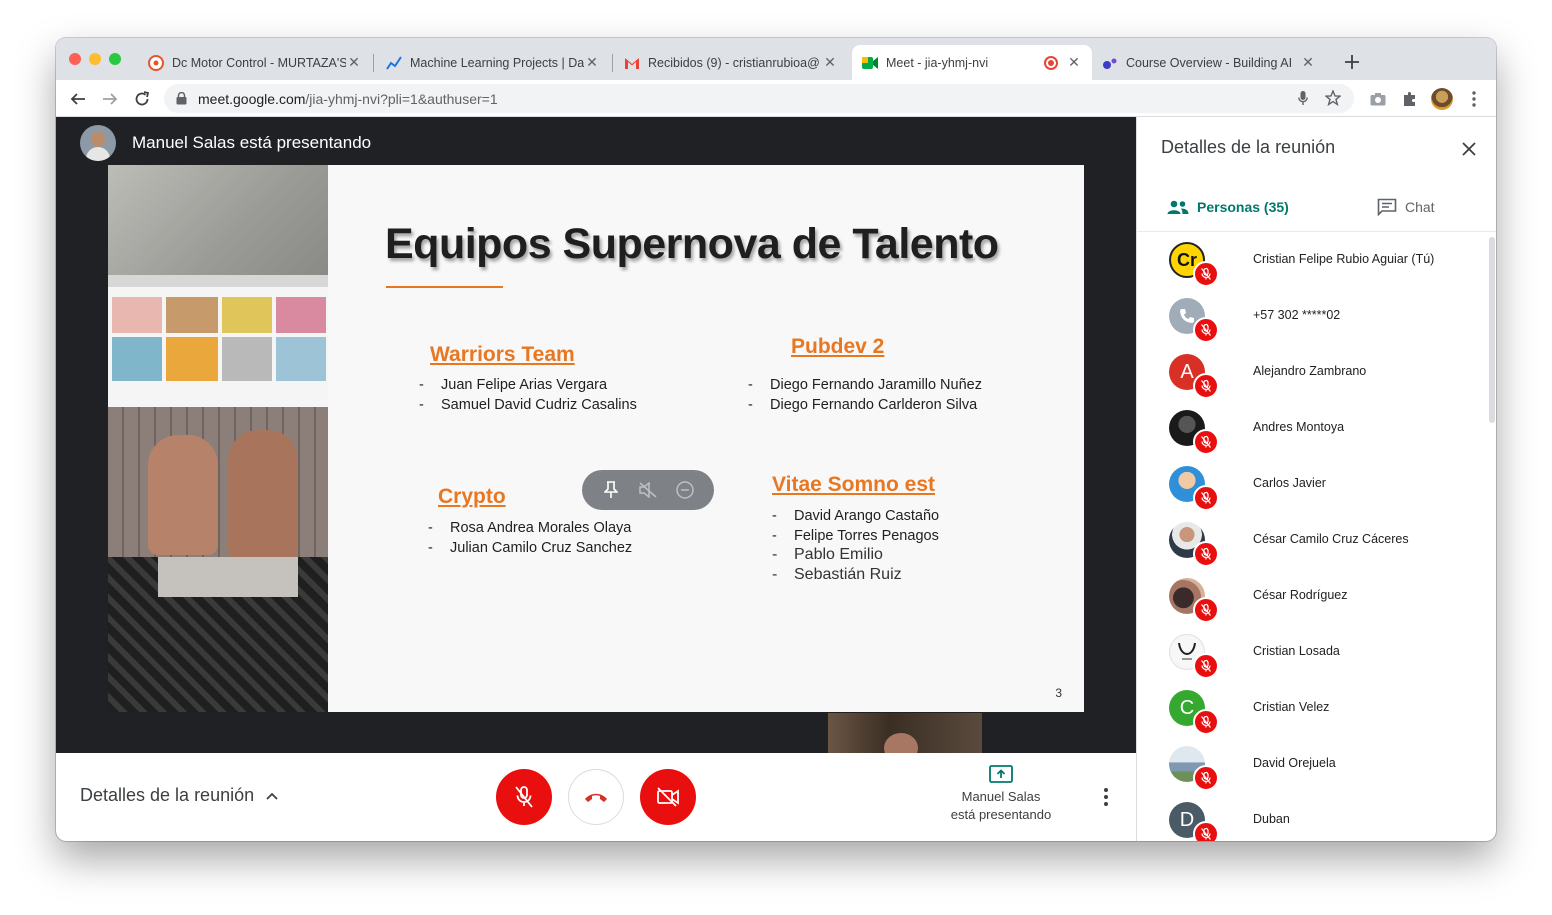  I want to click on tab-meet: Meet - jia-yhmj-nvi ✕, so click(972, 62).